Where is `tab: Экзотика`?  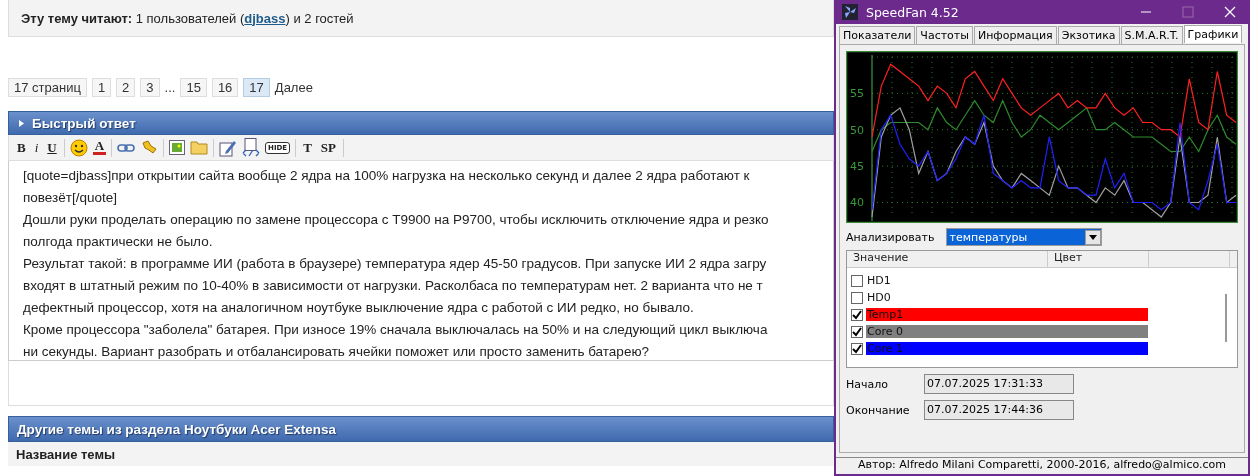
tab: Экзотика is located at coordinates (1088, 35).